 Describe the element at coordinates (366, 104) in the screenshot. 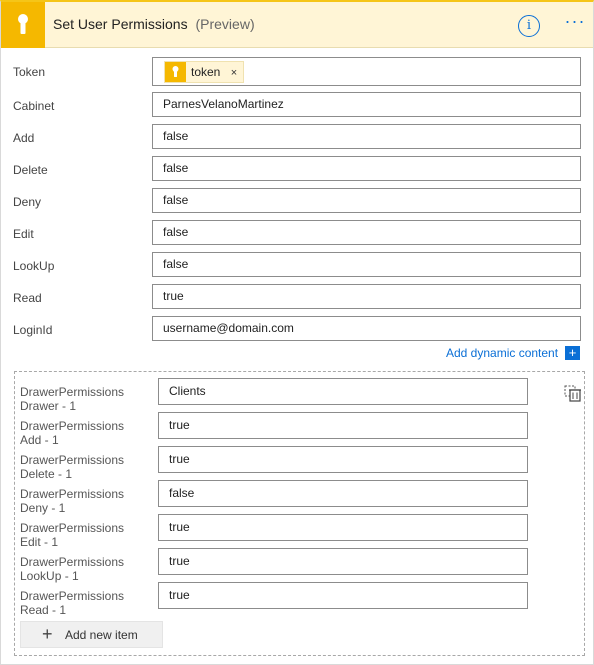

I see `cabinet-input: ParnesVelanoMartinez` at that location.